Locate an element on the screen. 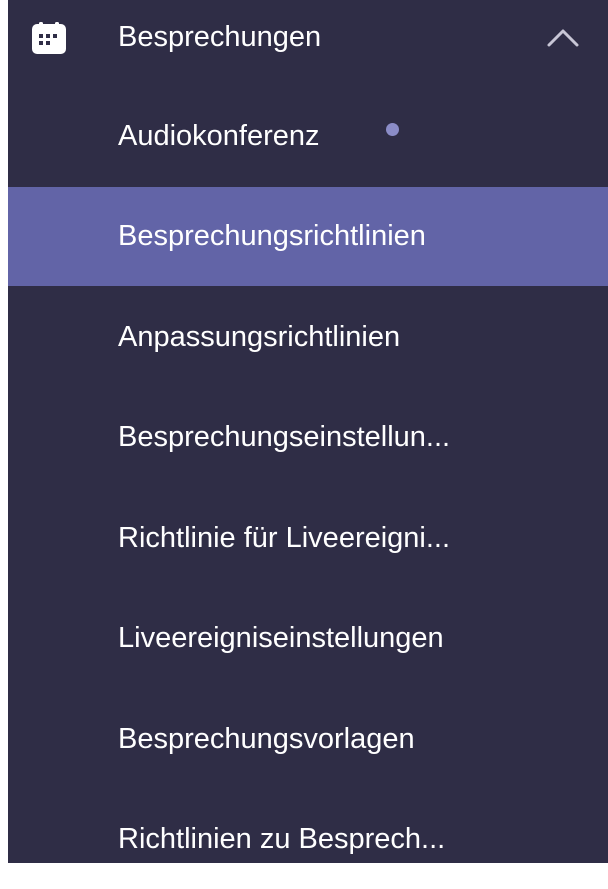  nav-item-meeting-policies: Besprechungsrichtlinien is located at coordinates (308, 236).